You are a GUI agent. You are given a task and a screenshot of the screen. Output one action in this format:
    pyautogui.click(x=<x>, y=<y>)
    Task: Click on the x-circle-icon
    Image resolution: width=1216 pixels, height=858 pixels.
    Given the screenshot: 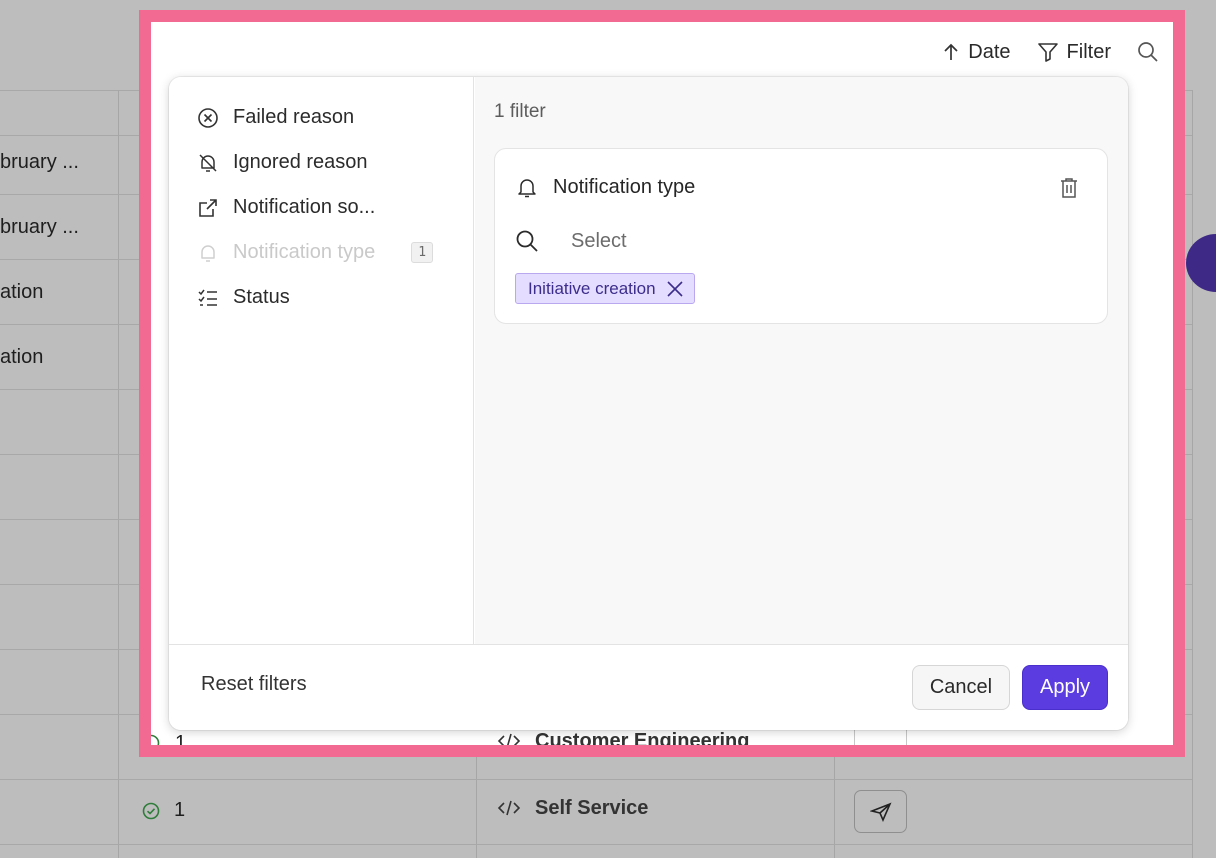 What is the action you would take?
    pyautogui.click(x=208, y=117)
    